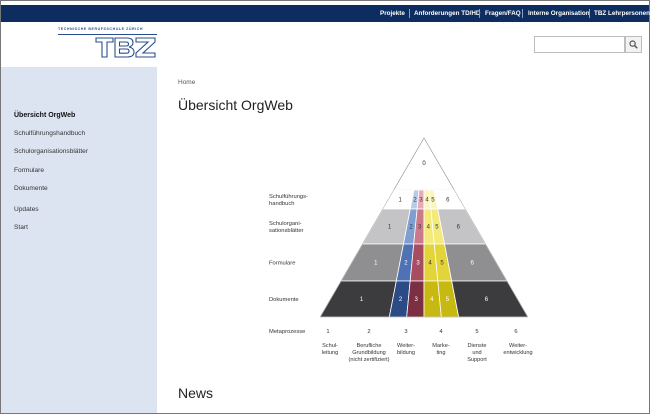 Image resolution: width=650 pixels, height=414 pixels. What do you see at coordinates (515, 332) in the screenshot?
I see `metaprozess-number: 6` at bounding box center [515, 332].